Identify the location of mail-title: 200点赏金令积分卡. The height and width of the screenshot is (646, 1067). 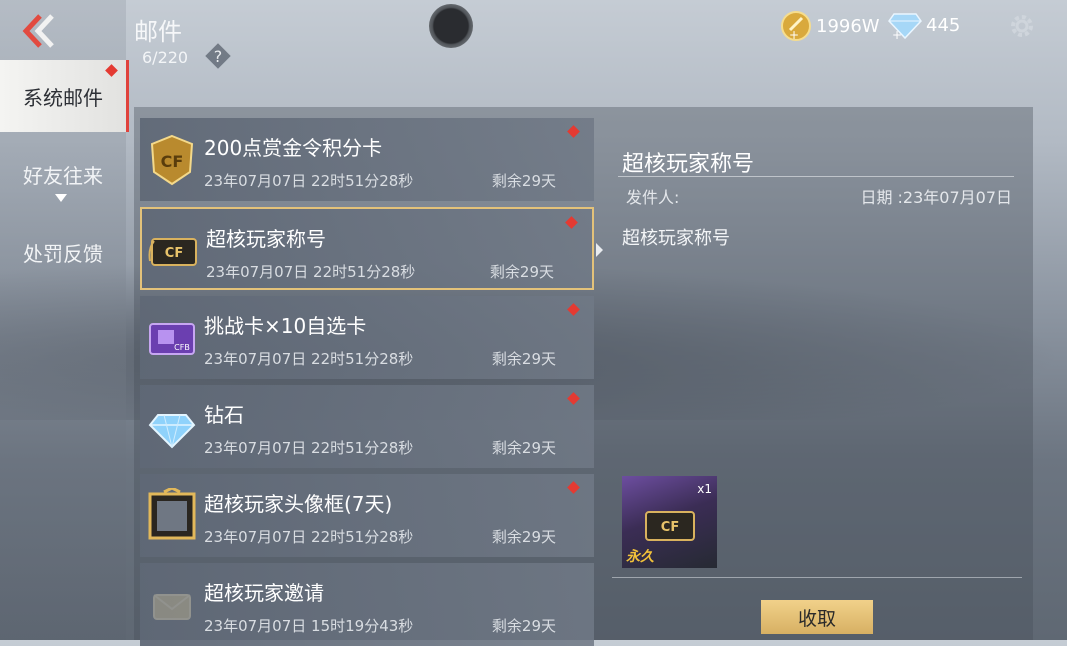
(293, 148).